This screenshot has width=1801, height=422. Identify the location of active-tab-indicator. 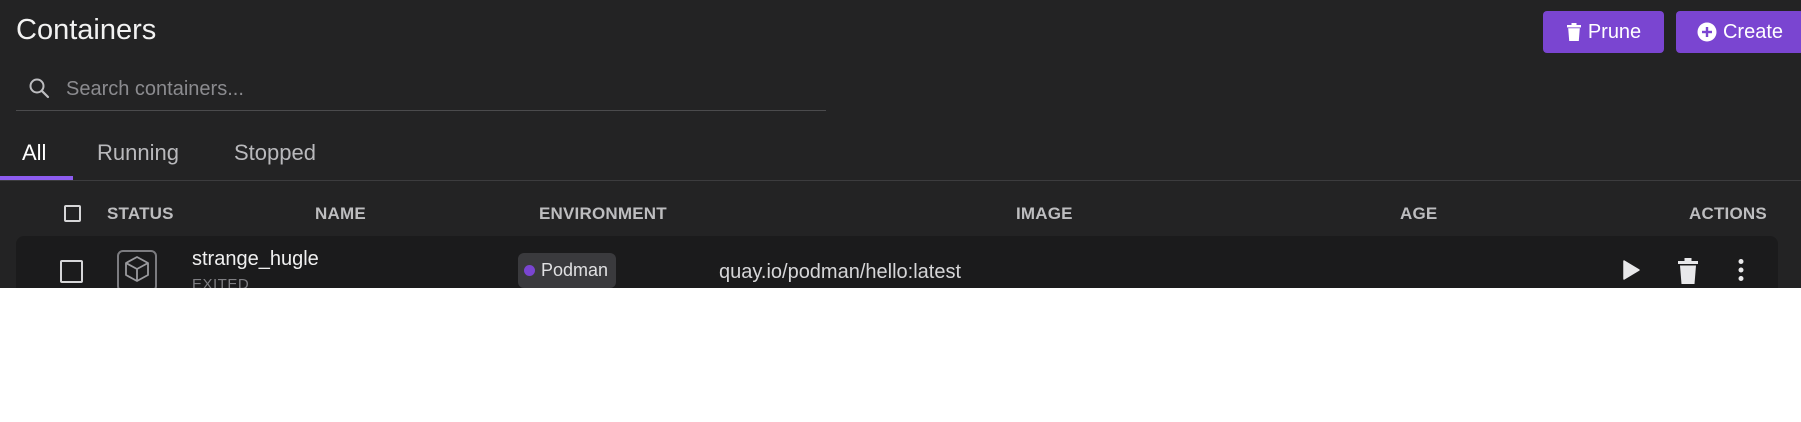
(36, 178).